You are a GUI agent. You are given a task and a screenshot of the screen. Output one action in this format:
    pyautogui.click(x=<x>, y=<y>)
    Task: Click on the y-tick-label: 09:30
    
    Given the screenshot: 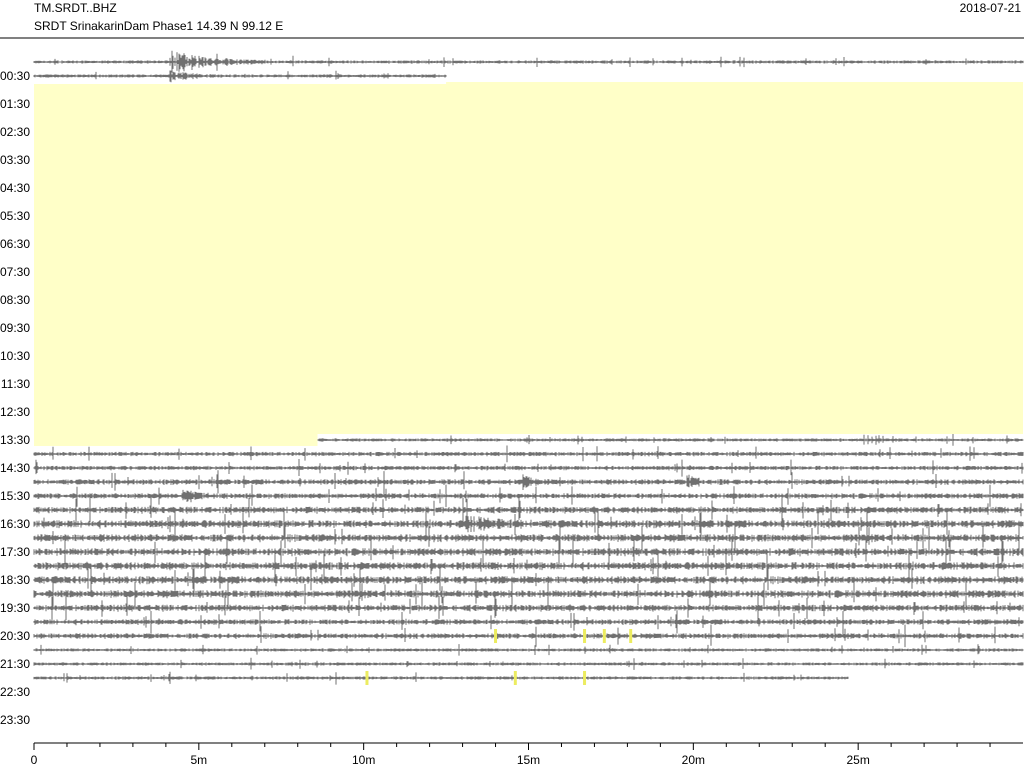 What is the action you would take?
    pyautogui.click(x=15, y=328)
    